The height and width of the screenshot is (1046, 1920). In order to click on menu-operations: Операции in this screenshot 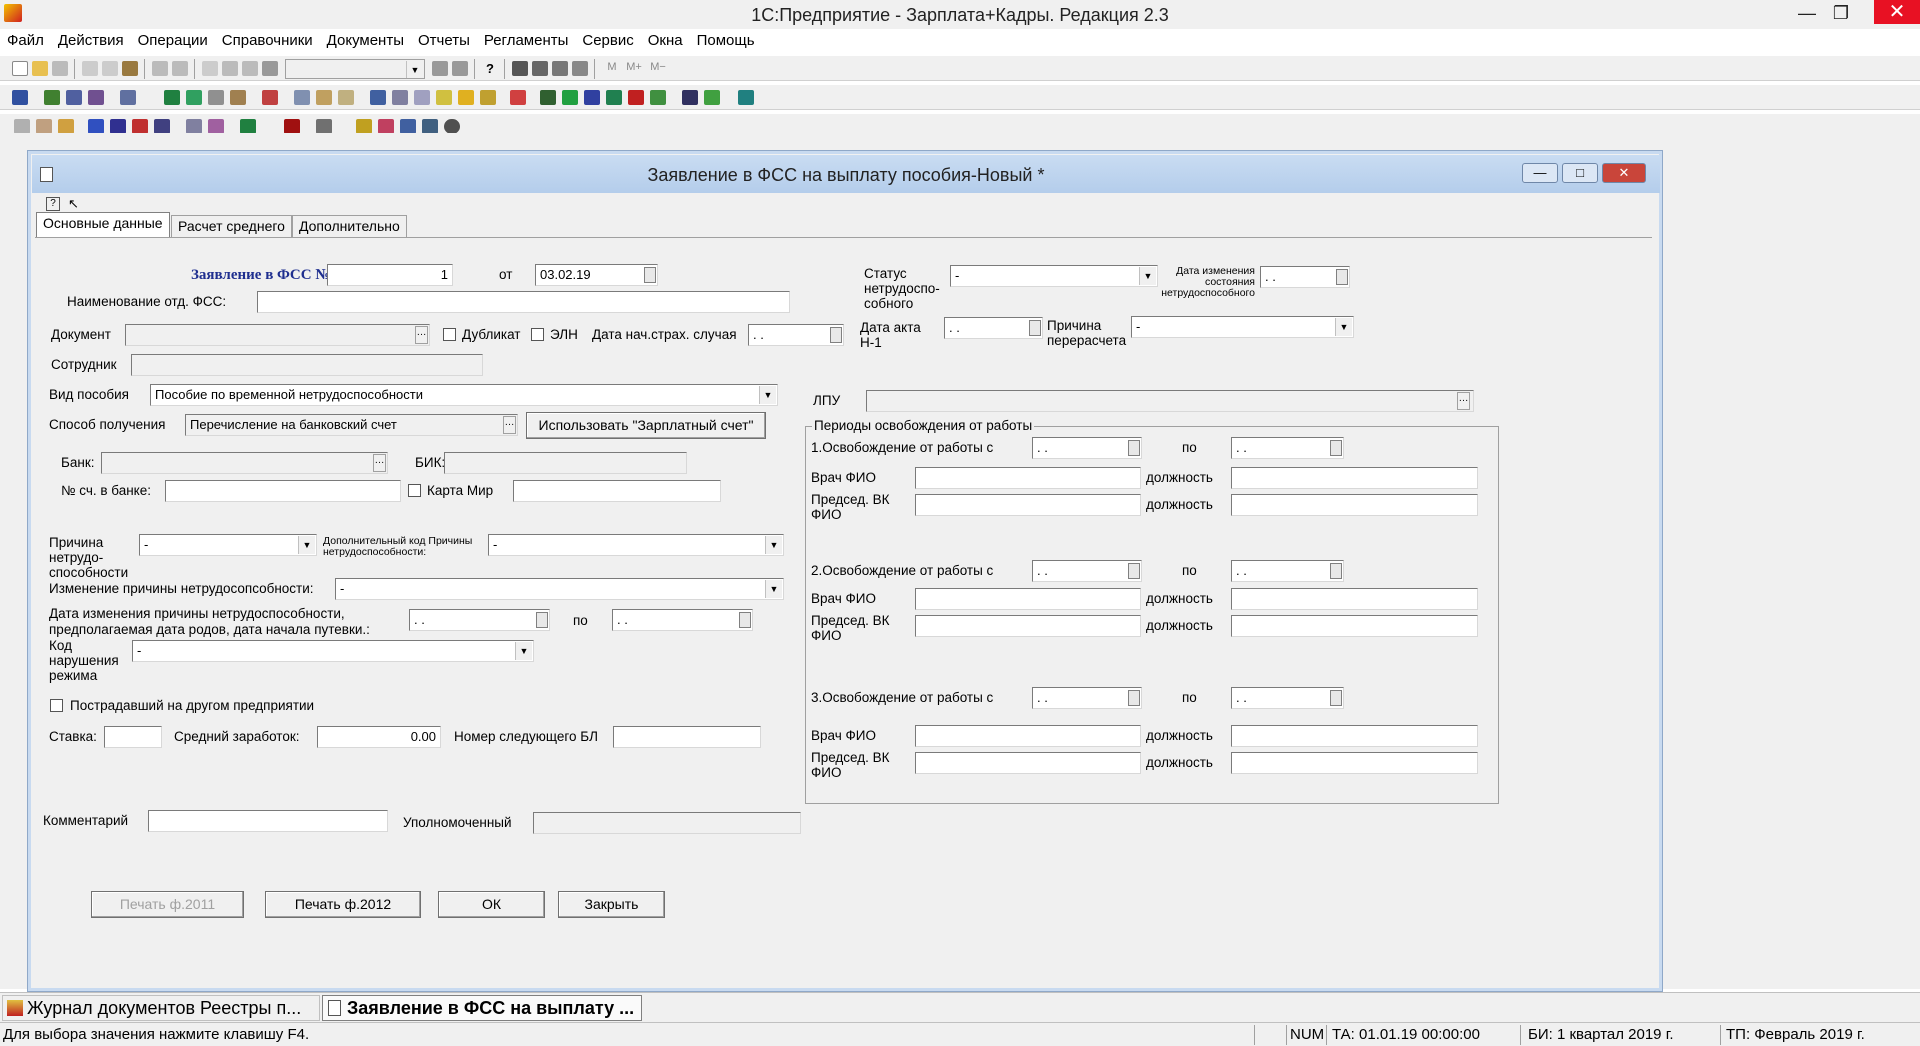, I will do `click(173, 41)`.